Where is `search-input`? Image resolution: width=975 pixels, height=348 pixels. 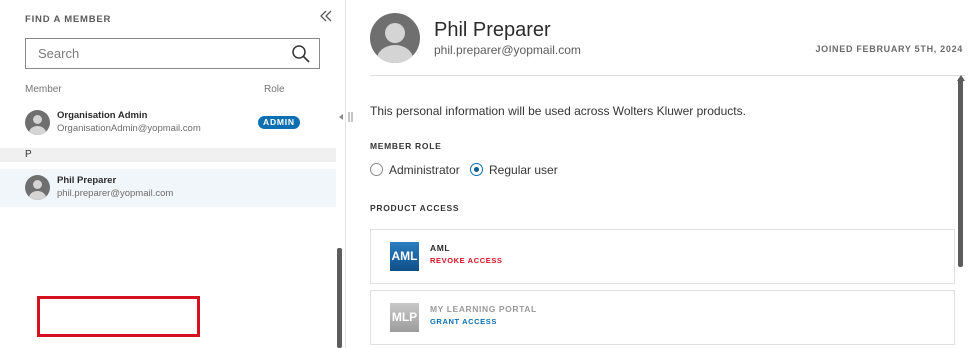
search-input is located at coordinates (156, 53).